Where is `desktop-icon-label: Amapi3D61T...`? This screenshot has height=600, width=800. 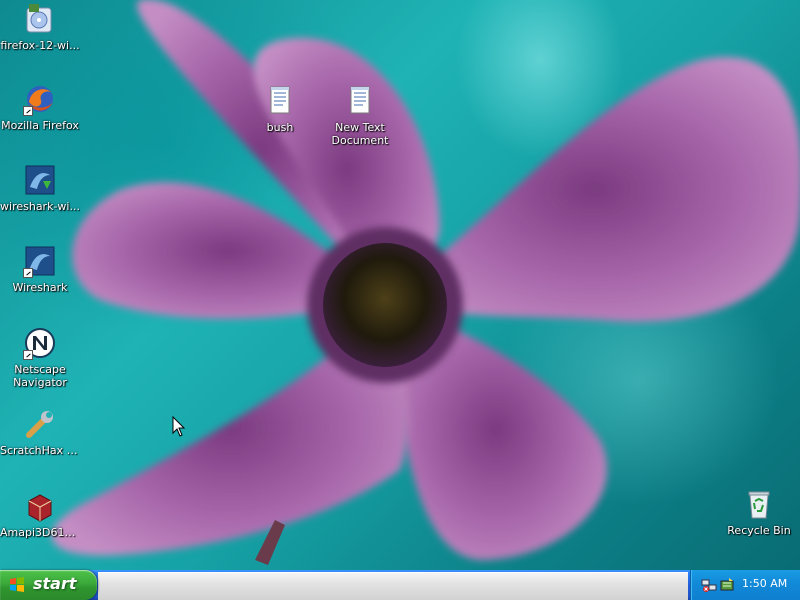 desktop-icon-label: Amapi3D61T... is located at coordinates (40, 532).